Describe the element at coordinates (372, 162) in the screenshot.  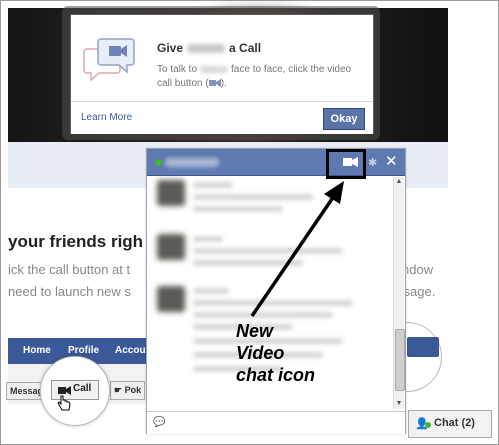
I see `gear-icon: ✱` at that location.